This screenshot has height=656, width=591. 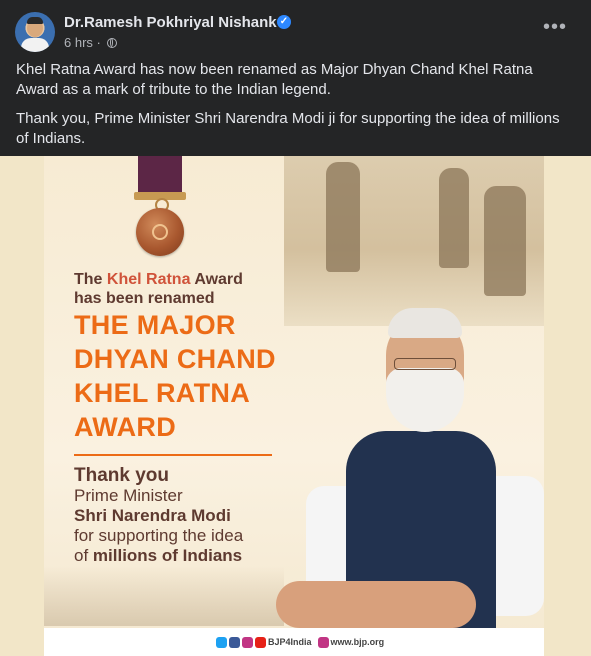 I want to click on instagram-icon, so click(x=247, y=642).